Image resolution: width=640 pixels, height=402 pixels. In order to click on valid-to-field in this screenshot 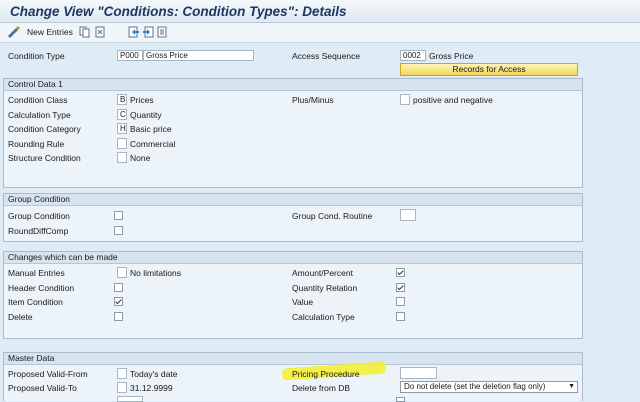, I will do `click(122, 387)`.